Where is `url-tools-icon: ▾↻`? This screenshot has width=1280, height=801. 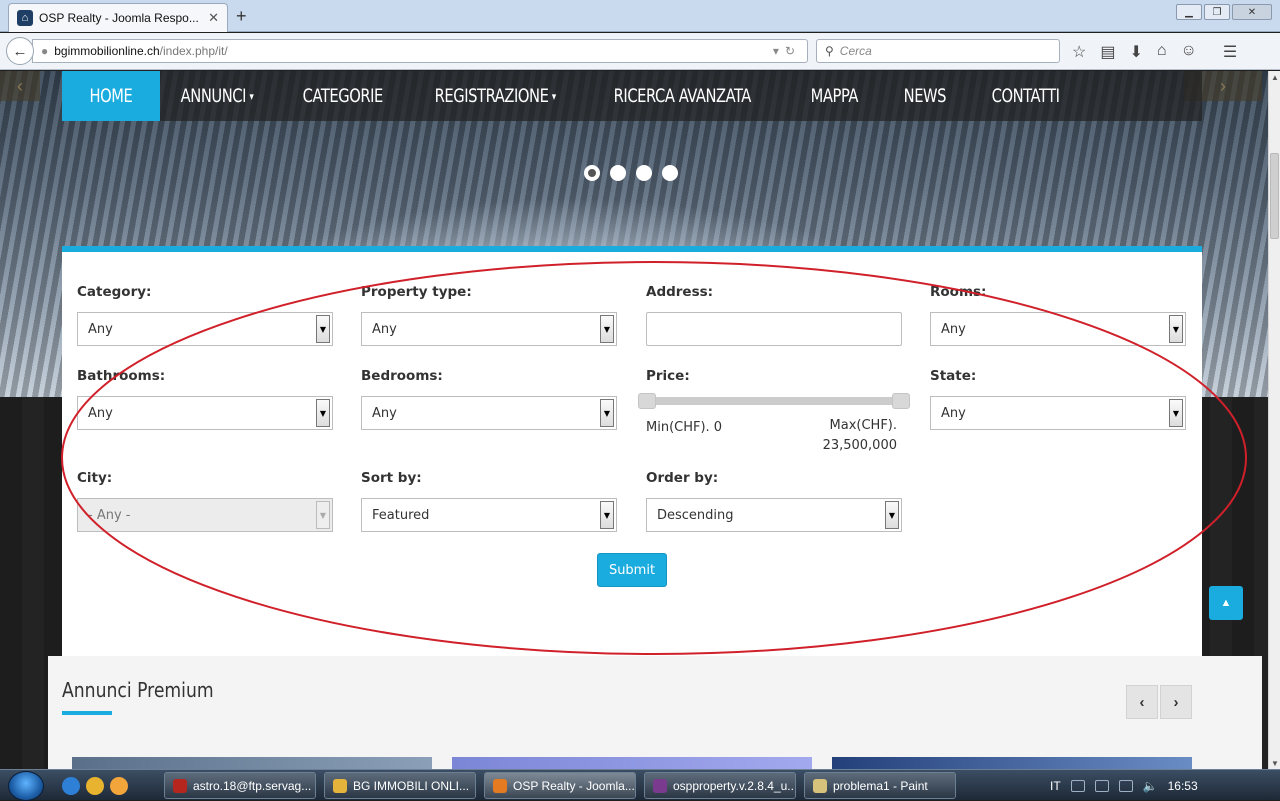
url-tools-icon: ▾↻ is located at coordinates (787, 51).